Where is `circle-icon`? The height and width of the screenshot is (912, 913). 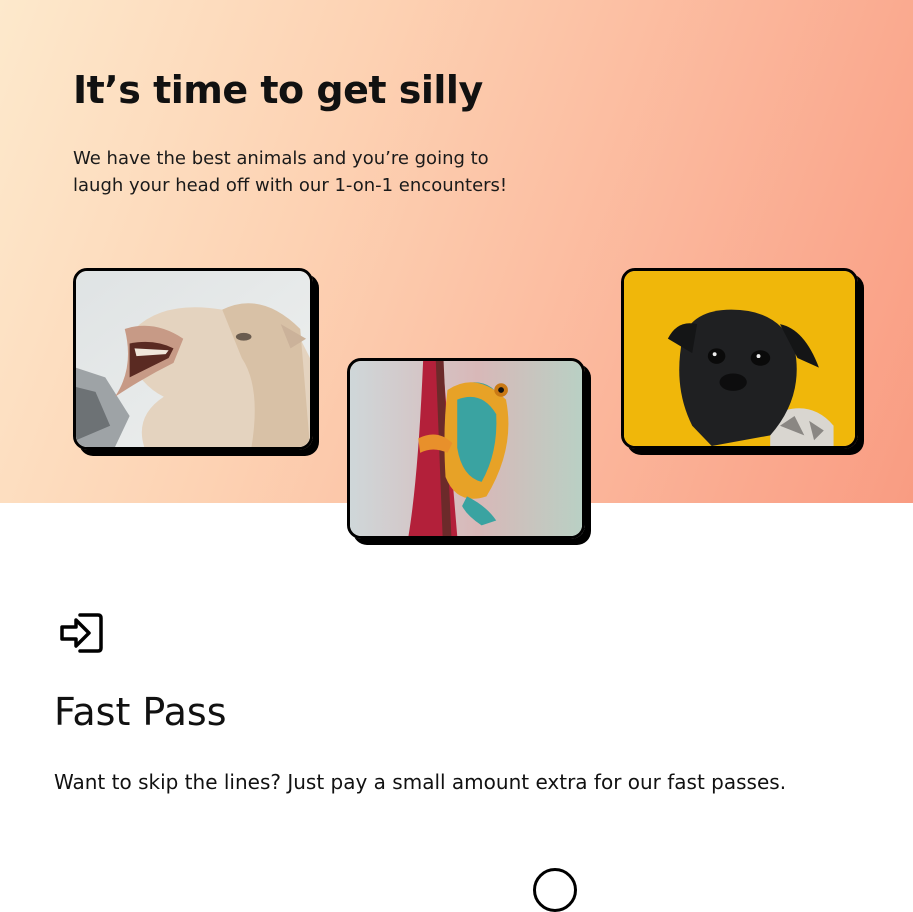
circle-icon is located at coordinates (555, 890).